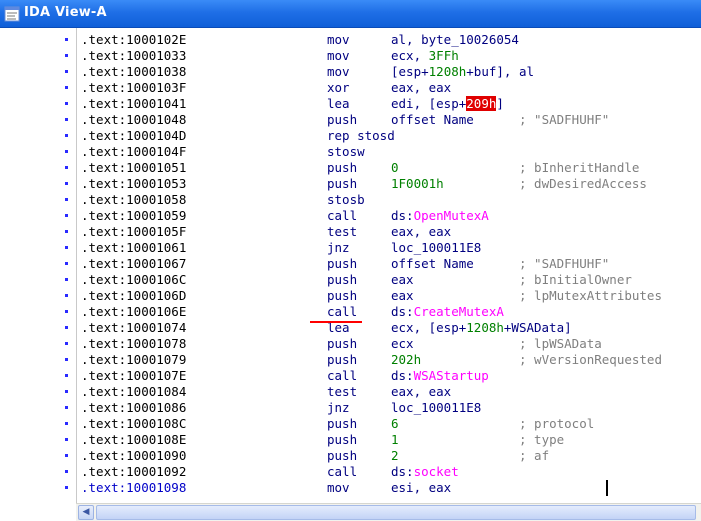 The height and width of the screenshot is (521, 701). I want to click on listing-line: .text:10001059 call ds:OpenMutexA, so click(389, 216).